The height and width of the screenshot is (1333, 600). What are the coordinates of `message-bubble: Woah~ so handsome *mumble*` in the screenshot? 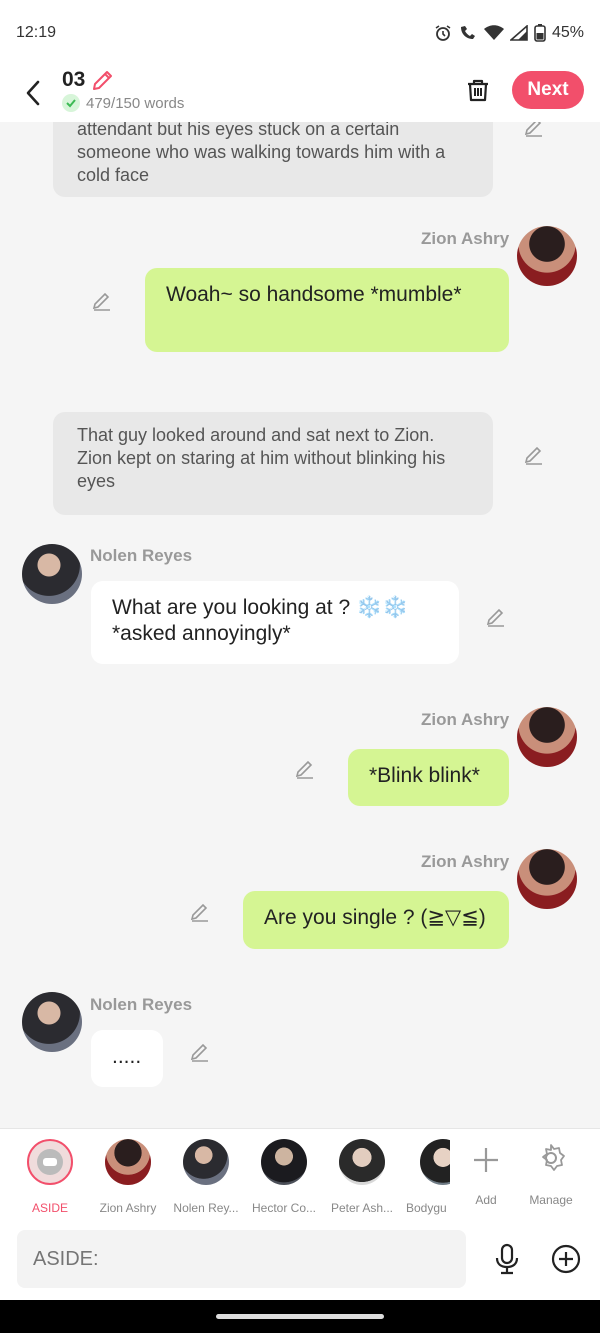 It's located at (327, 310).